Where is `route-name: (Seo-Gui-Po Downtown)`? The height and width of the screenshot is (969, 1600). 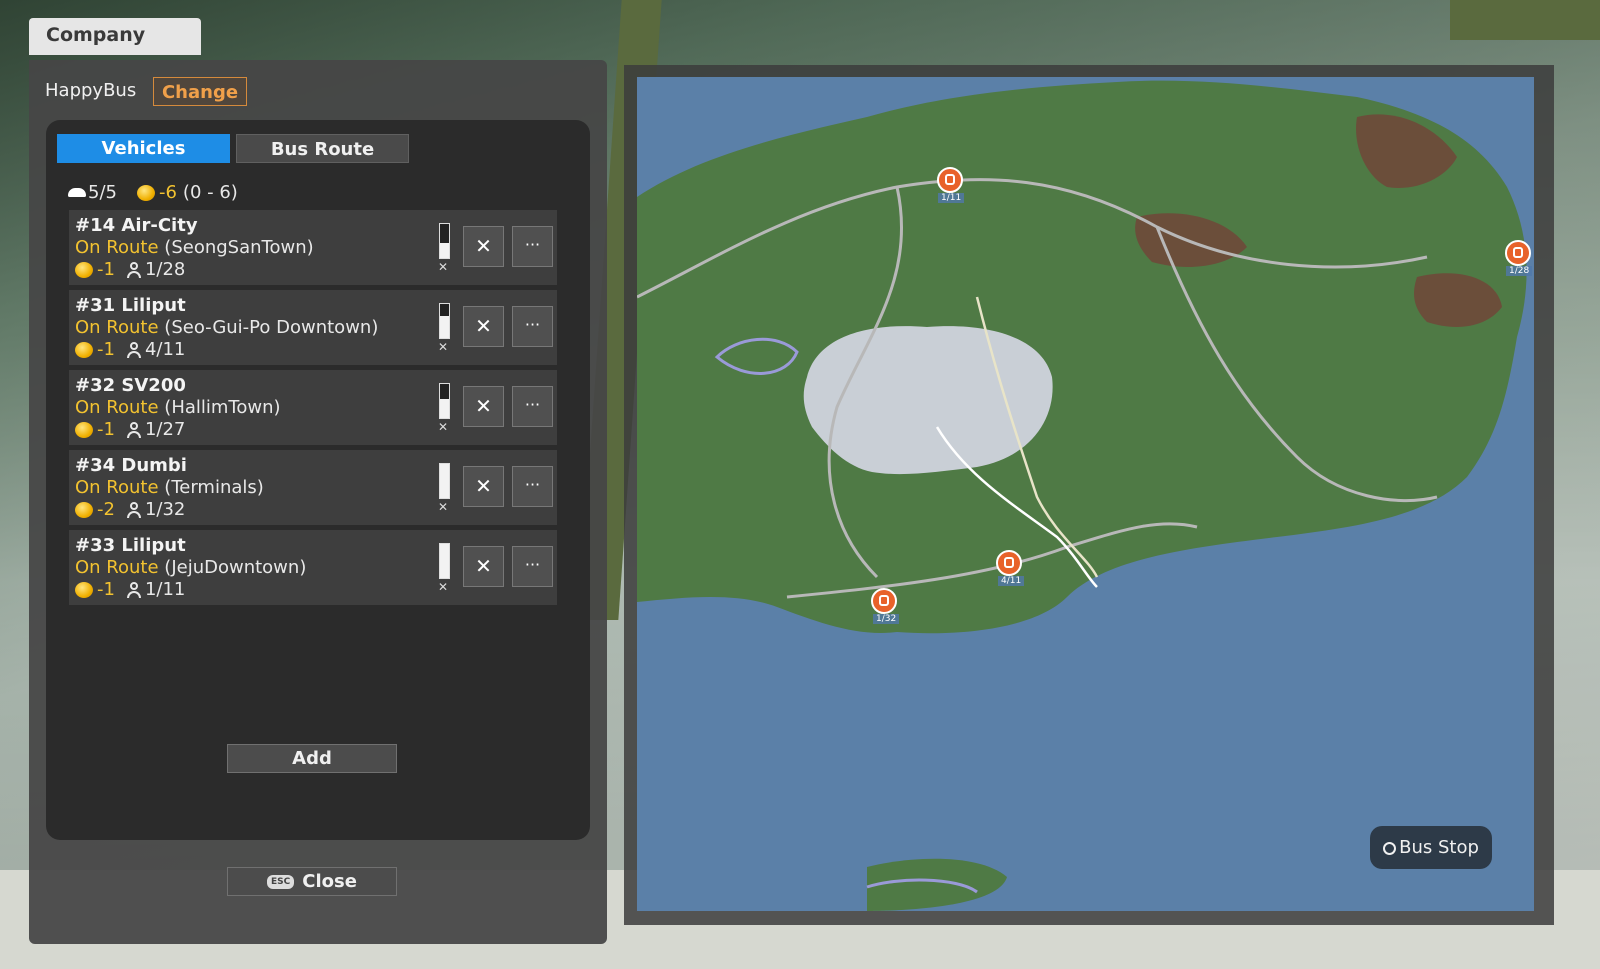 route-name: (Seo-Gui-Po Downtown) is located at coordinates (271, 327).